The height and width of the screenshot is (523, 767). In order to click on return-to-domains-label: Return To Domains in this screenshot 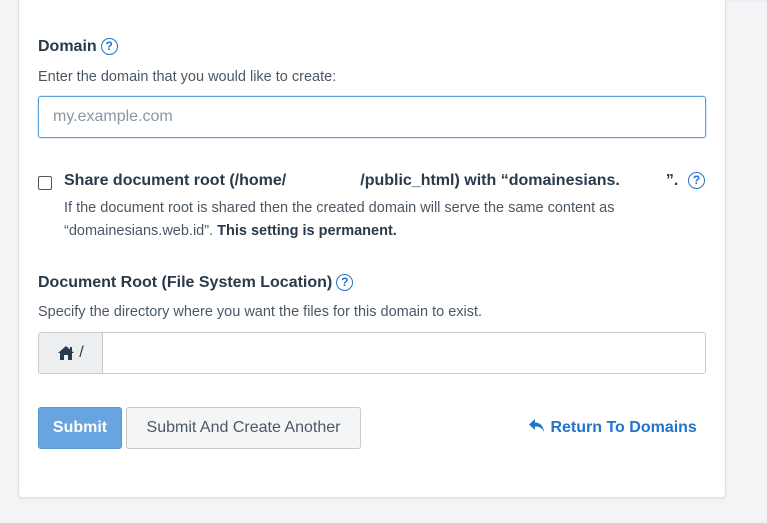, I will do `click(623, 427)`.